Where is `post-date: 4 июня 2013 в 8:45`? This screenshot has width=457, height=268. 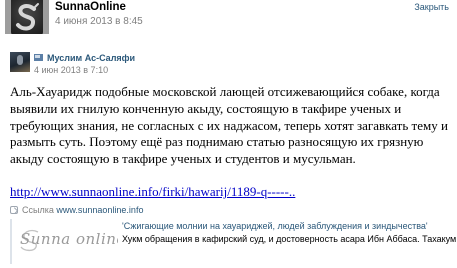 post-date: 4 июня 2013 в 8:45 is located at coordinates (99, 21).